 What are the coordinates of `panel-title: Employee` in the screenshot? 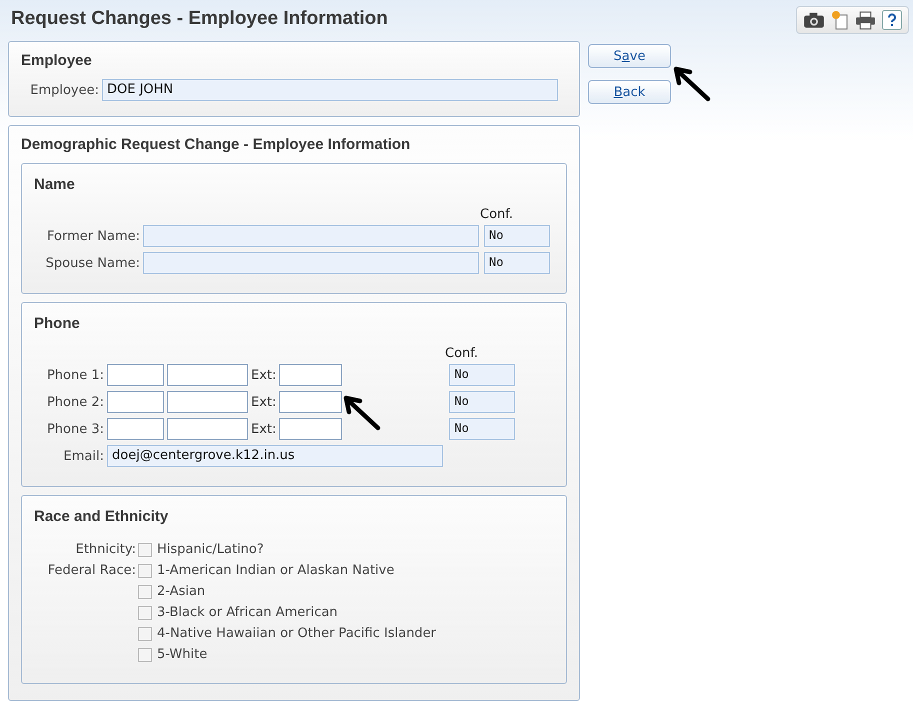 It's located at (57, 60).